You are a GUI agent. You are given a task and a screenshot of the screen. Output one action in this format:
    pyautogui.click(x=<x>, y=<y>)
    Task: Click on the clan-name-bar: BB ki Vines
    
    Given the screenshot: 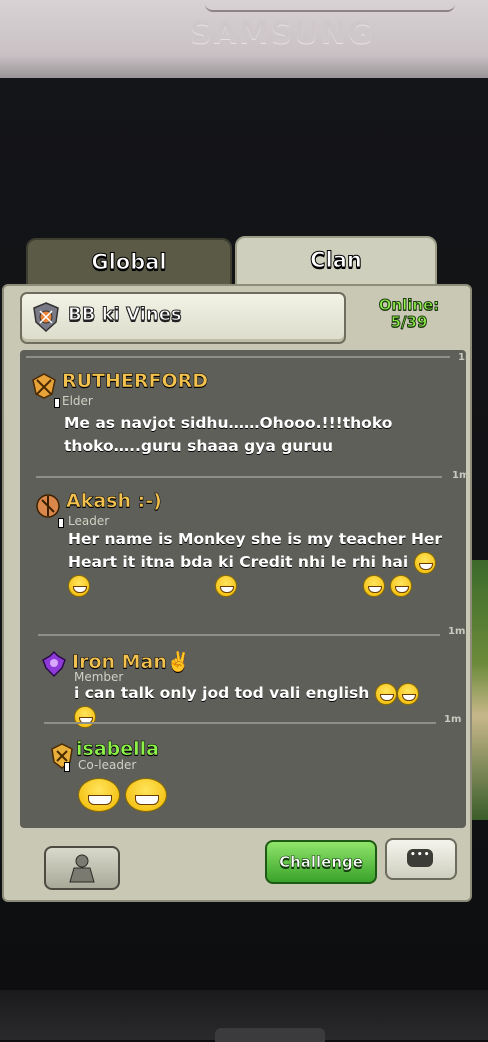 What is the action you would take?
    pyautogui.click(x=183, y=318)
    